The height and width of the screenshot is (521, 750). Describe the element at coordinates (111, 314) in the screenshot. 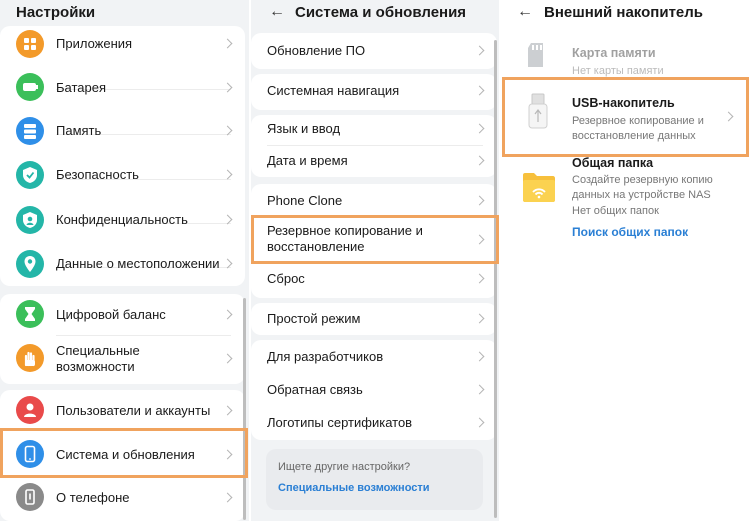

I see `settings-item-label: Цифровой баланс` at that location.